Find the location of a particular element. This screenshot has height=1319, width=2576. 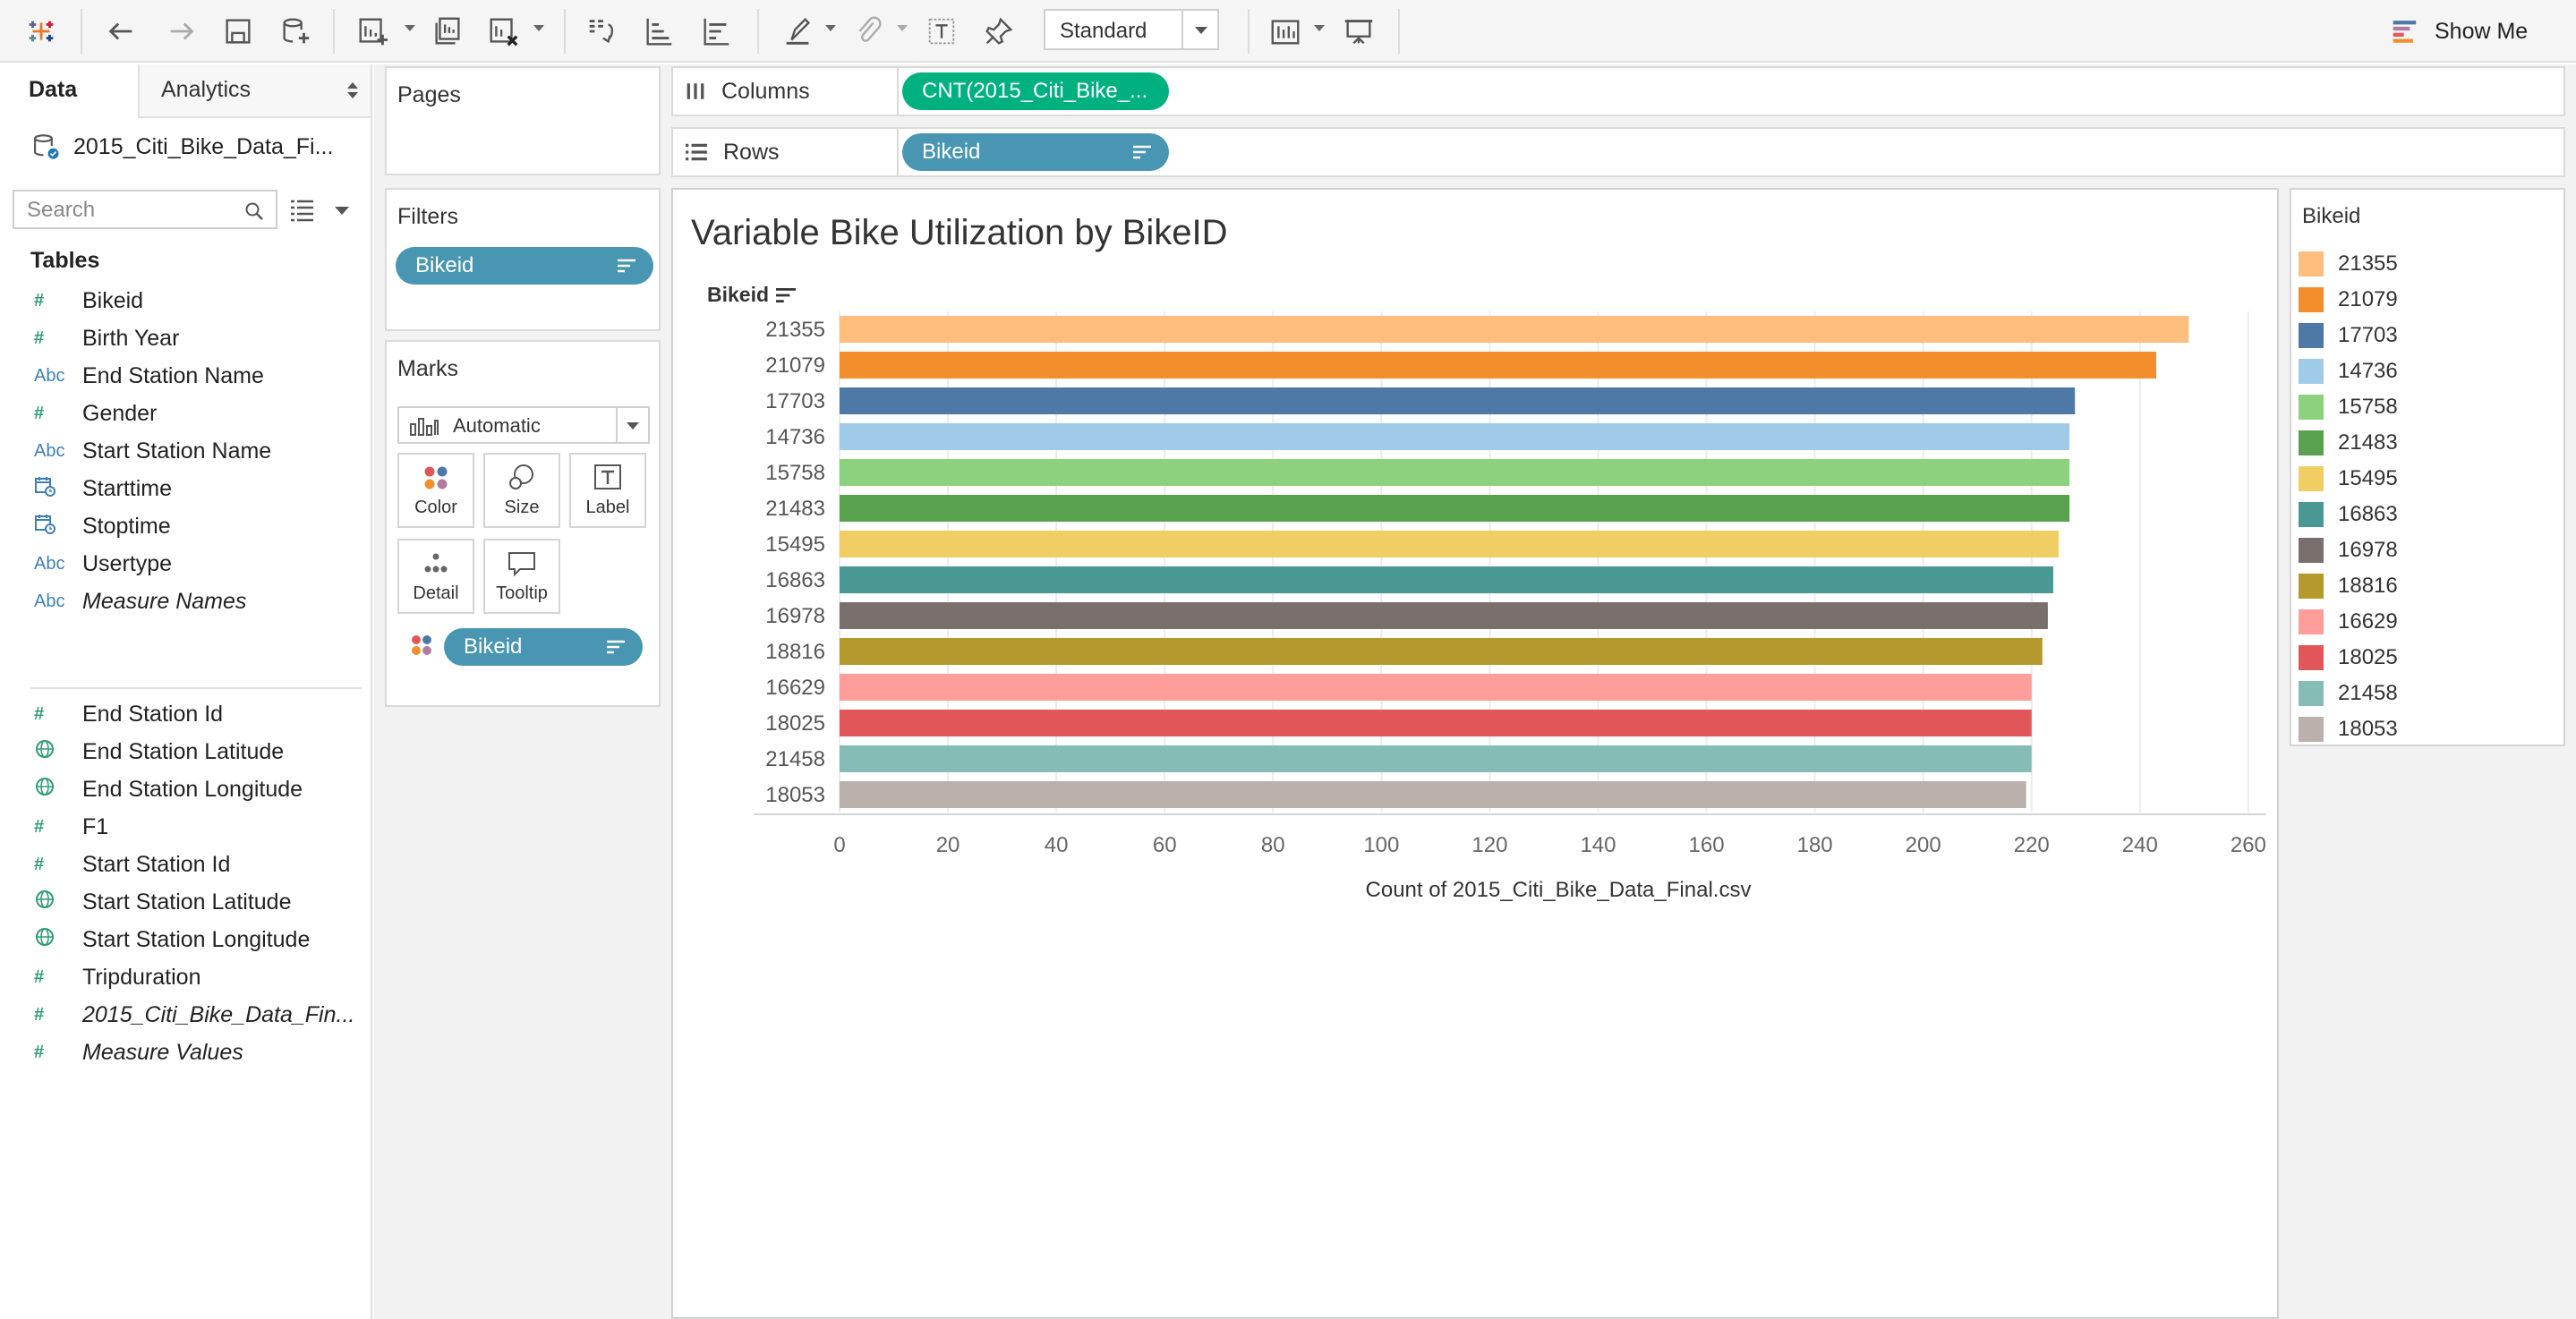

field-item: Abc End Station Name is located at coordinates (185, 376).